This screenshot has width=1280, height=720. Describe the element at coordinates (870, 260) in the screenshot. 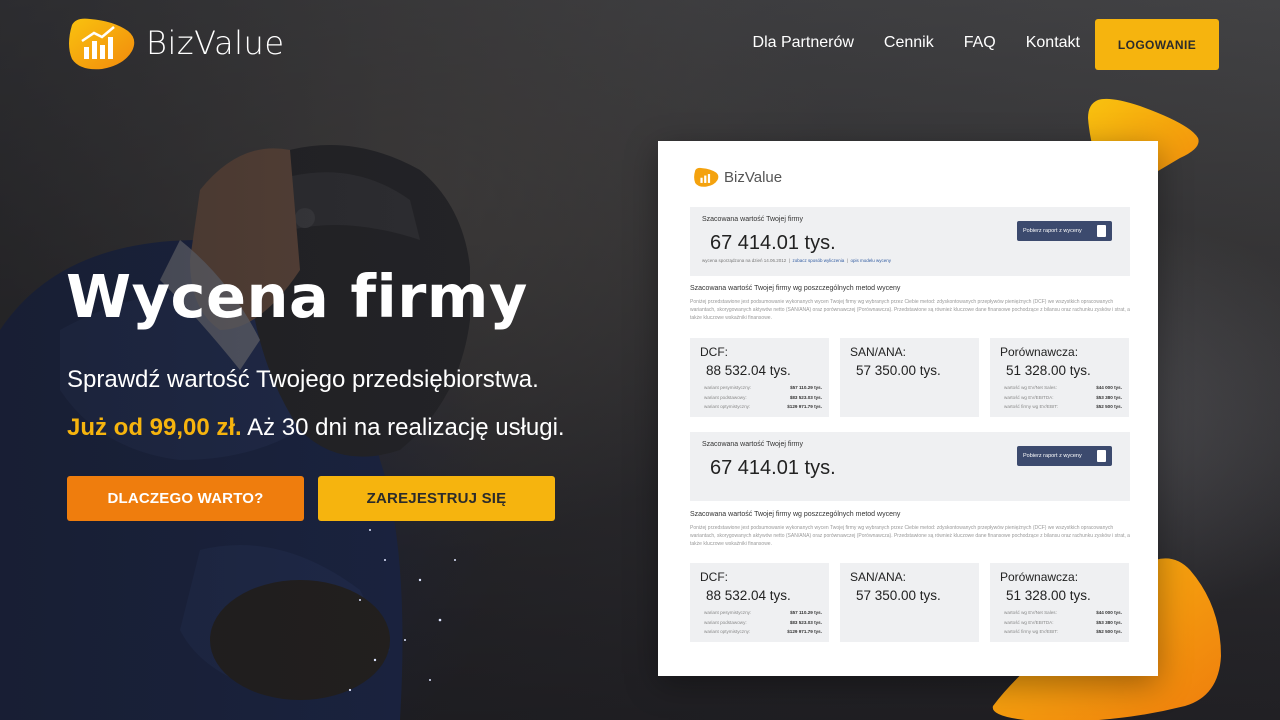

I see `meta-link-model: opis modelu wyceny` at that location.